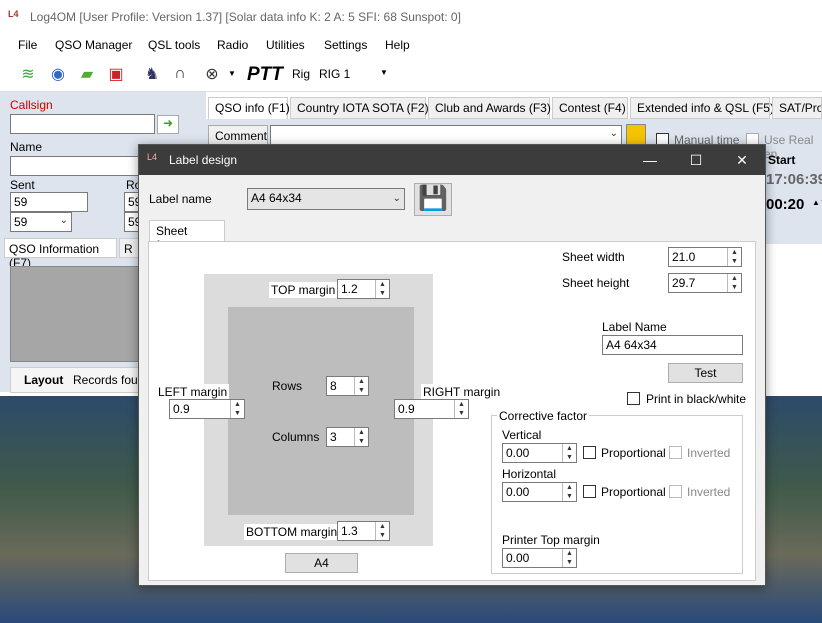  I want to click on comment-input: ⌄, so click(446, 135).